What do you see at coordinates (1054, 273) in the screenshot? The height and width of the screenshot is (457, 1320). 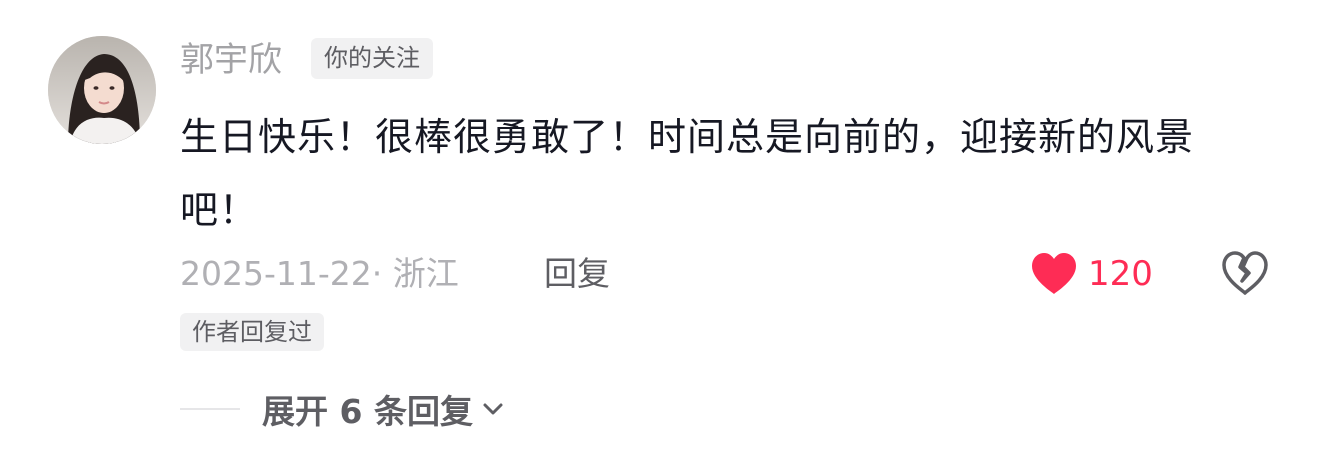 I see `heart-filled-icon` at bounding box center [1054, 273].